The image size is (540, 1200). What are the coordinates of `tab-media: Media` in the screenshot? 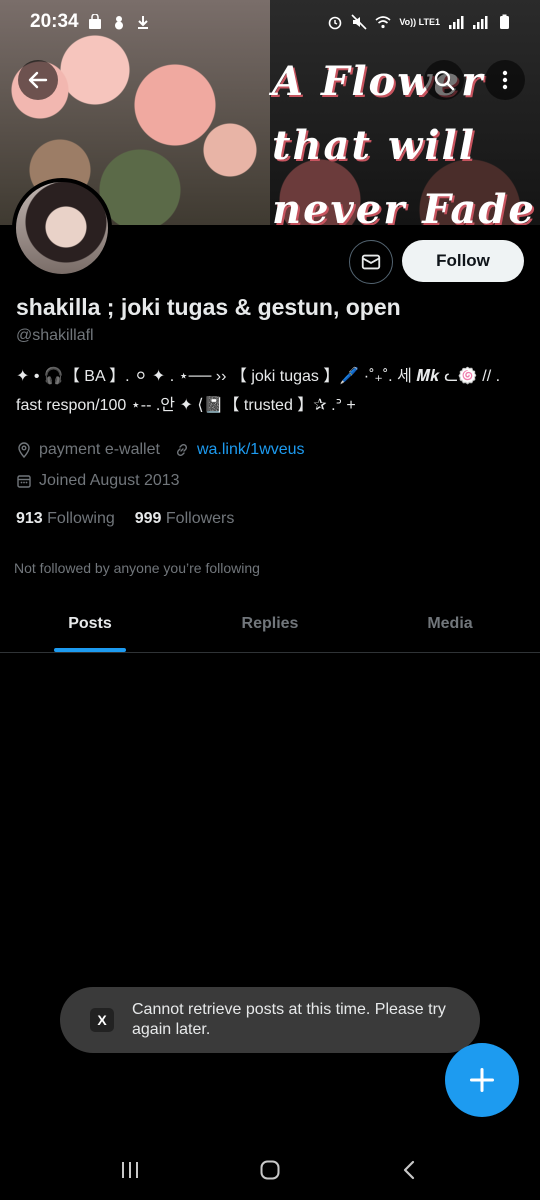 It's located at (450, 624).